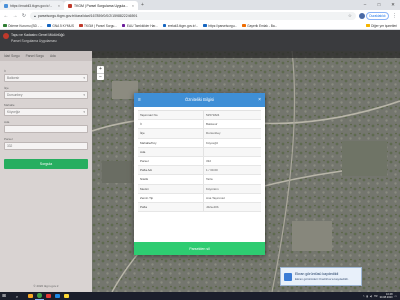 The image size is (400, 300). I want to click on attribute-key: Mahalle/Köy, so click(171, 142).